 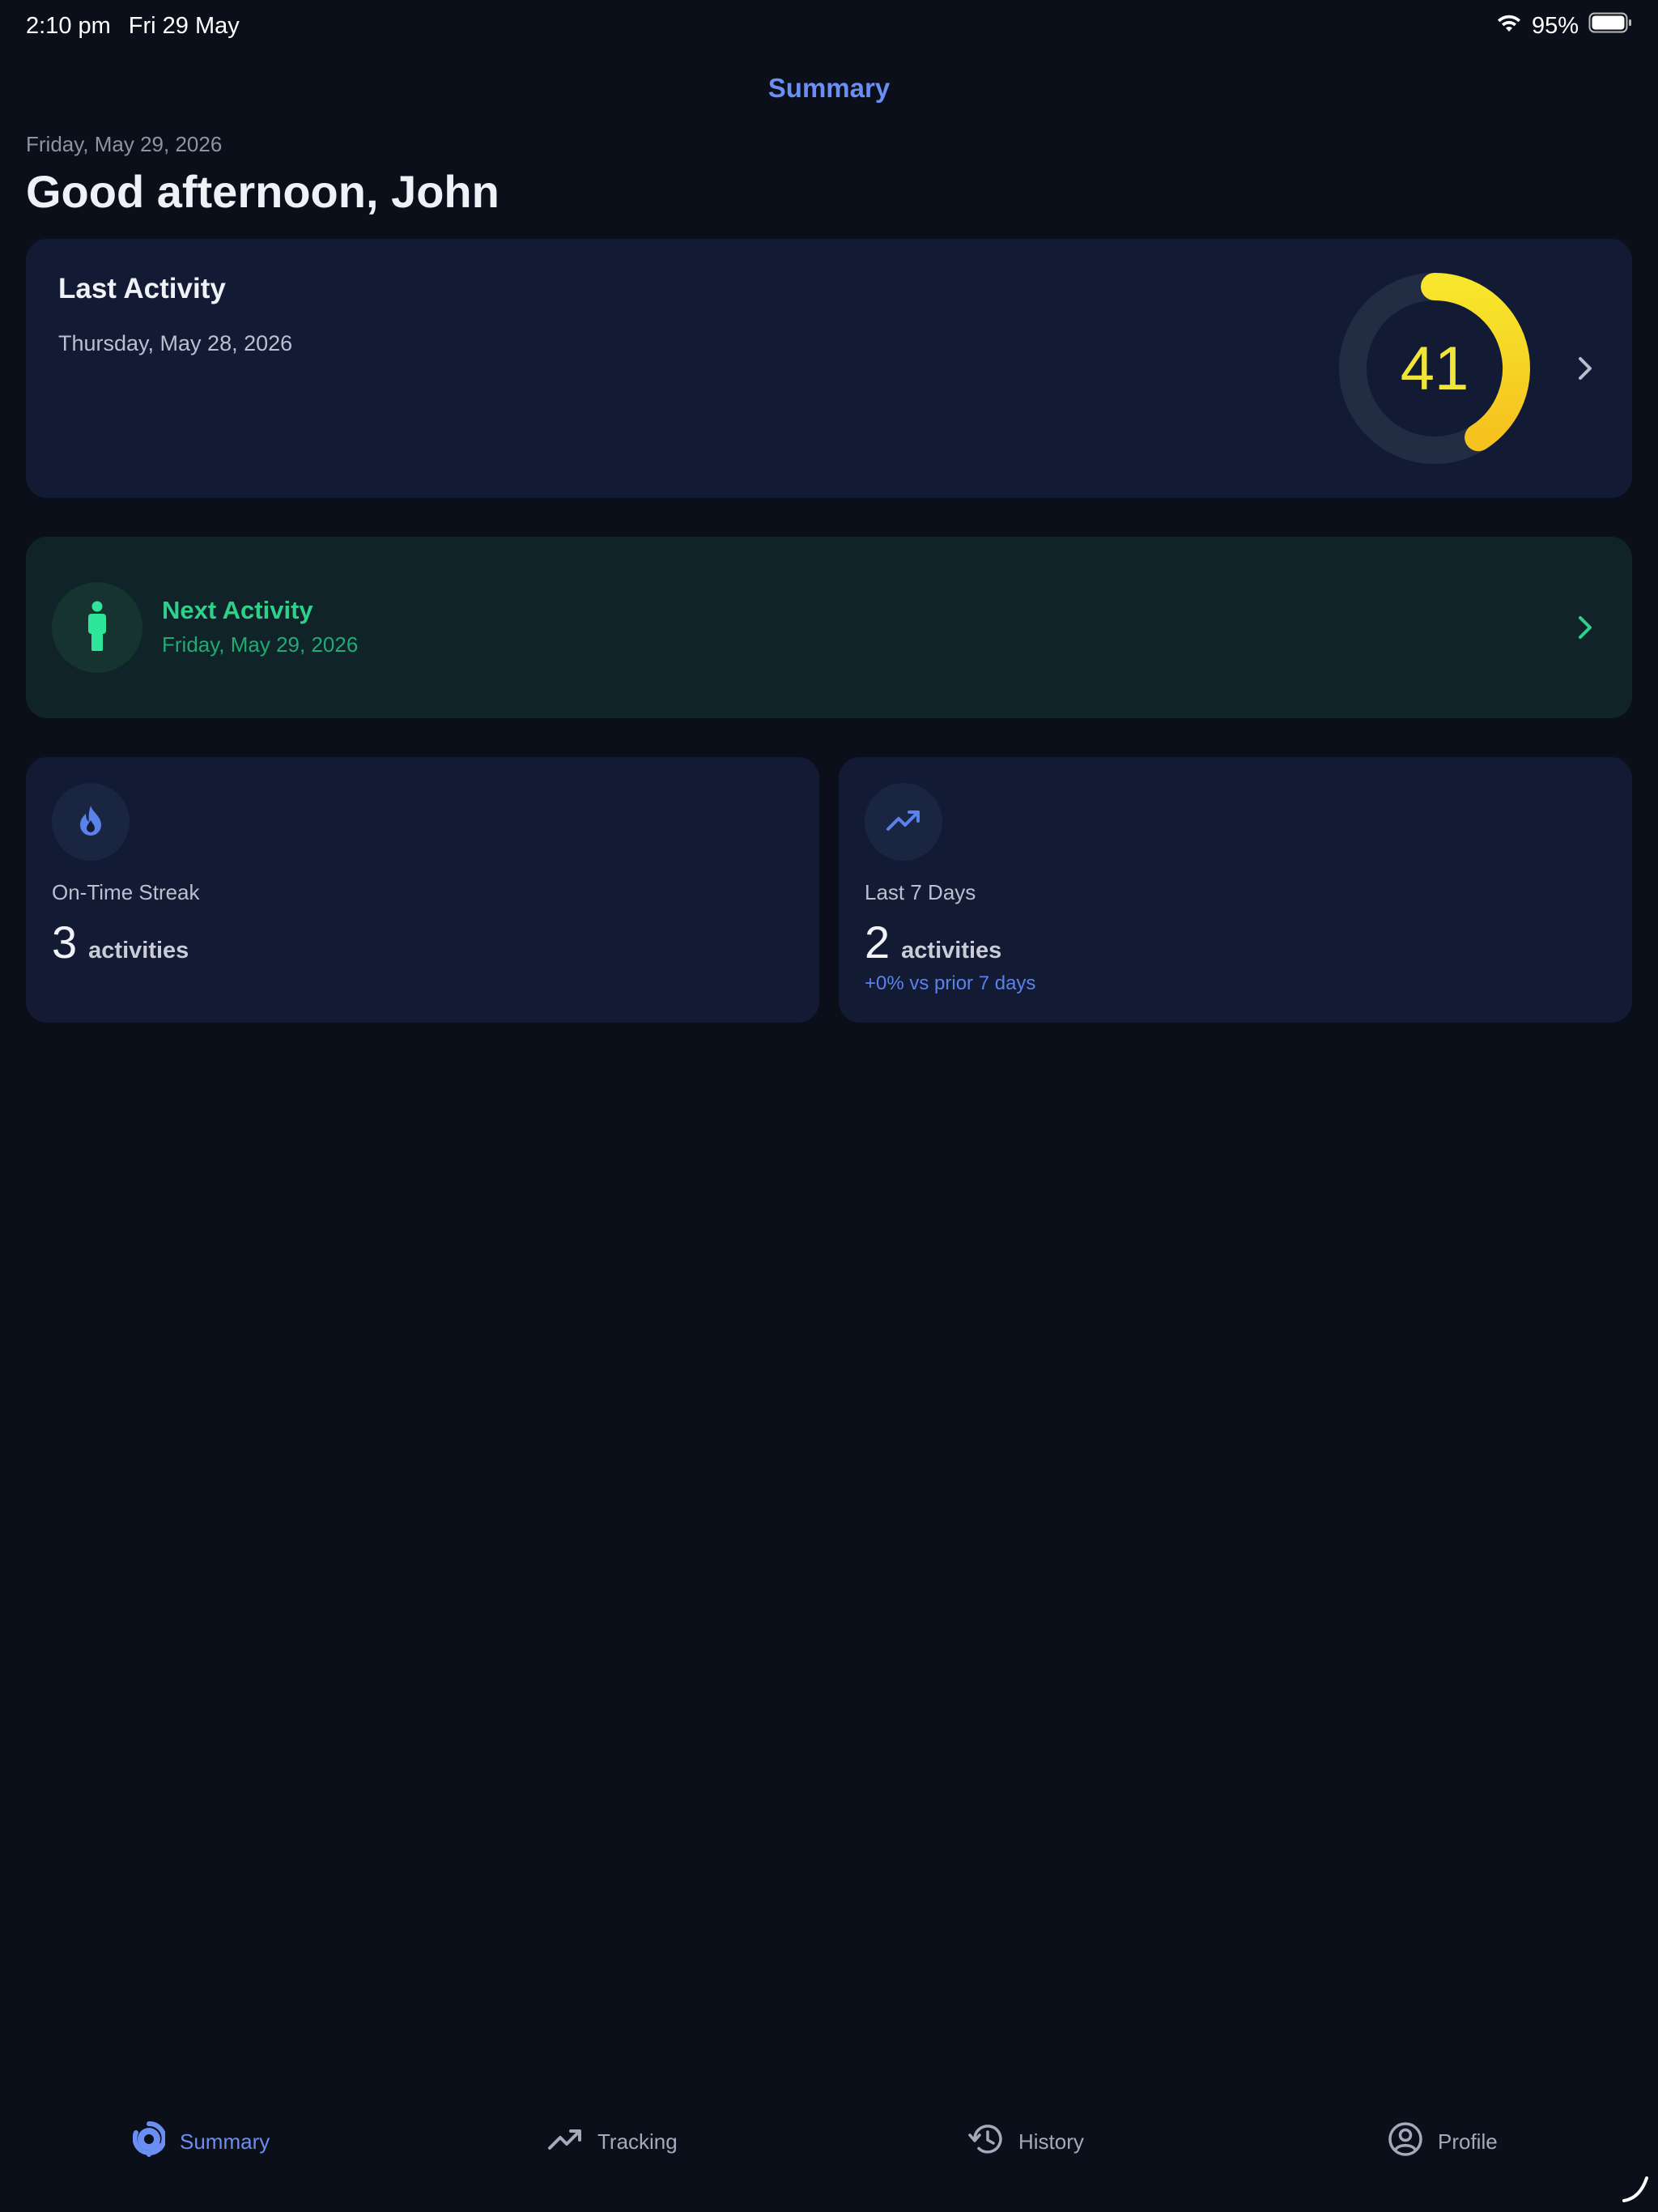 I want to click on last-7-days-unit: activities, so click(x=951, y=951).